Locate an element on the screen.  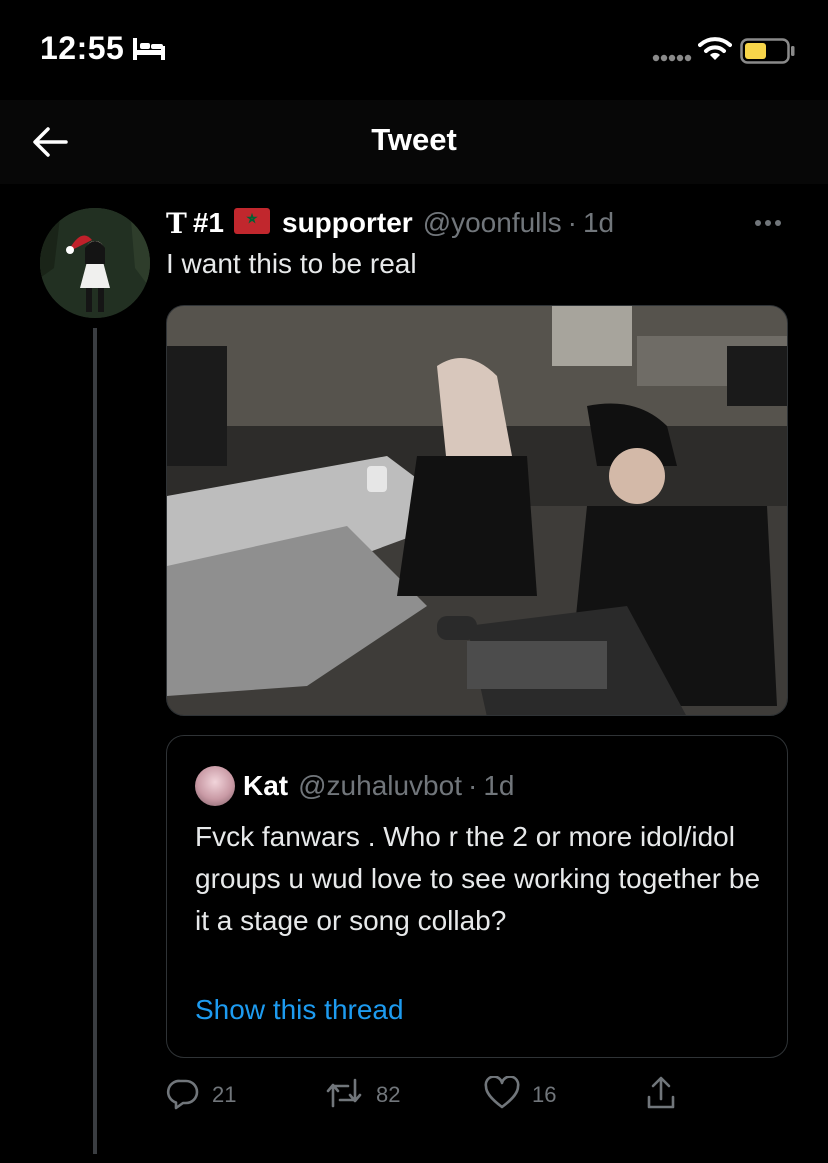
retweet-count: 82 is located at coordinates (388, 1094).